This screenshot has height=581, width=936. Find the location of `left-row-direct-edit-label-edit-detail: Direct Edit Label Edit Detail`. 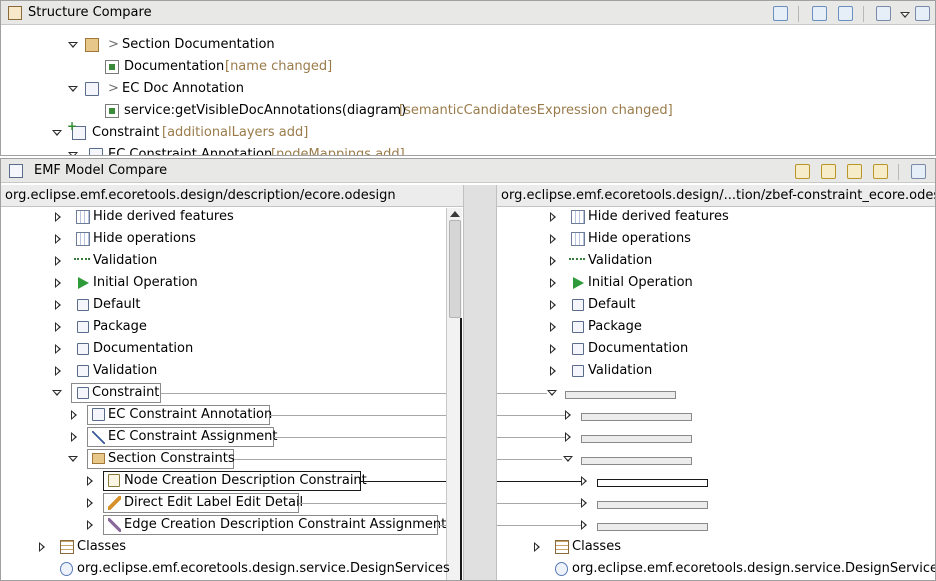

left-row-direct-edit-label-edit-detail: Direct Edit Label Edit Detail is located at coordinates (223, 503).